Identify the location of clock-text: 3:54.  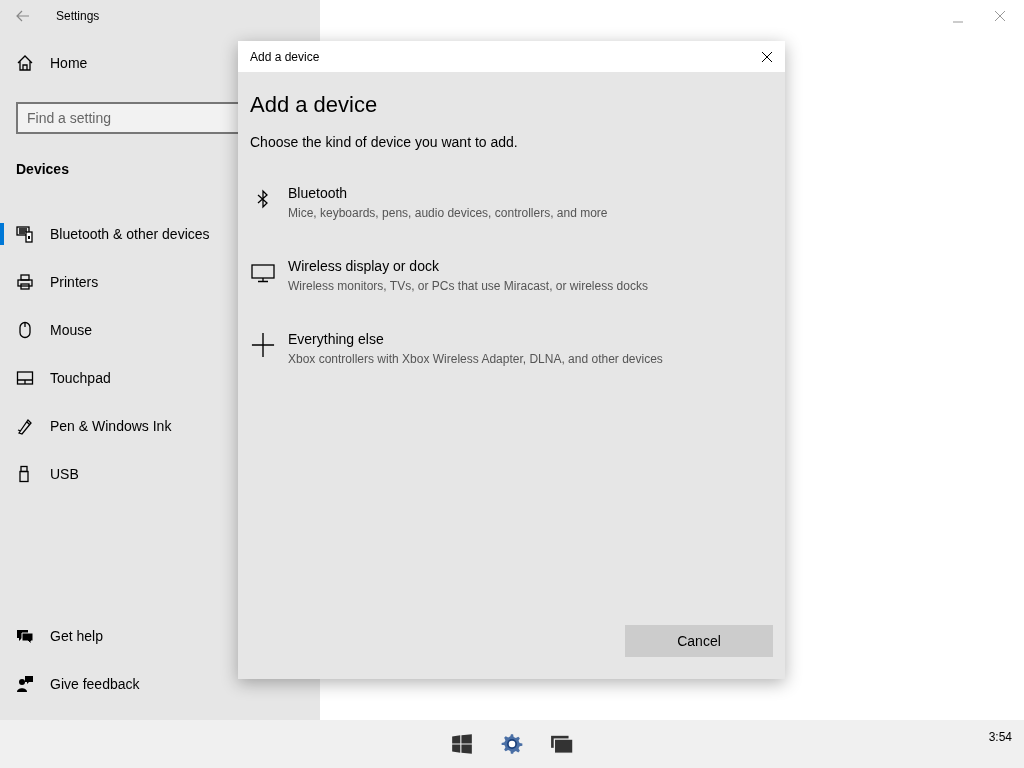
(1000, 737).